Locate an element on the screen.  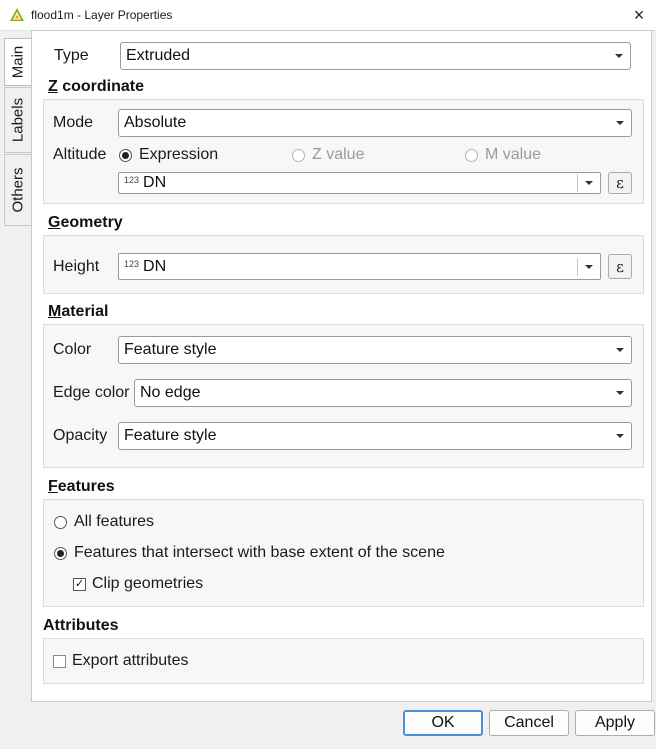
checkmark-icon: ✓ is located at coordinates (79, 584).